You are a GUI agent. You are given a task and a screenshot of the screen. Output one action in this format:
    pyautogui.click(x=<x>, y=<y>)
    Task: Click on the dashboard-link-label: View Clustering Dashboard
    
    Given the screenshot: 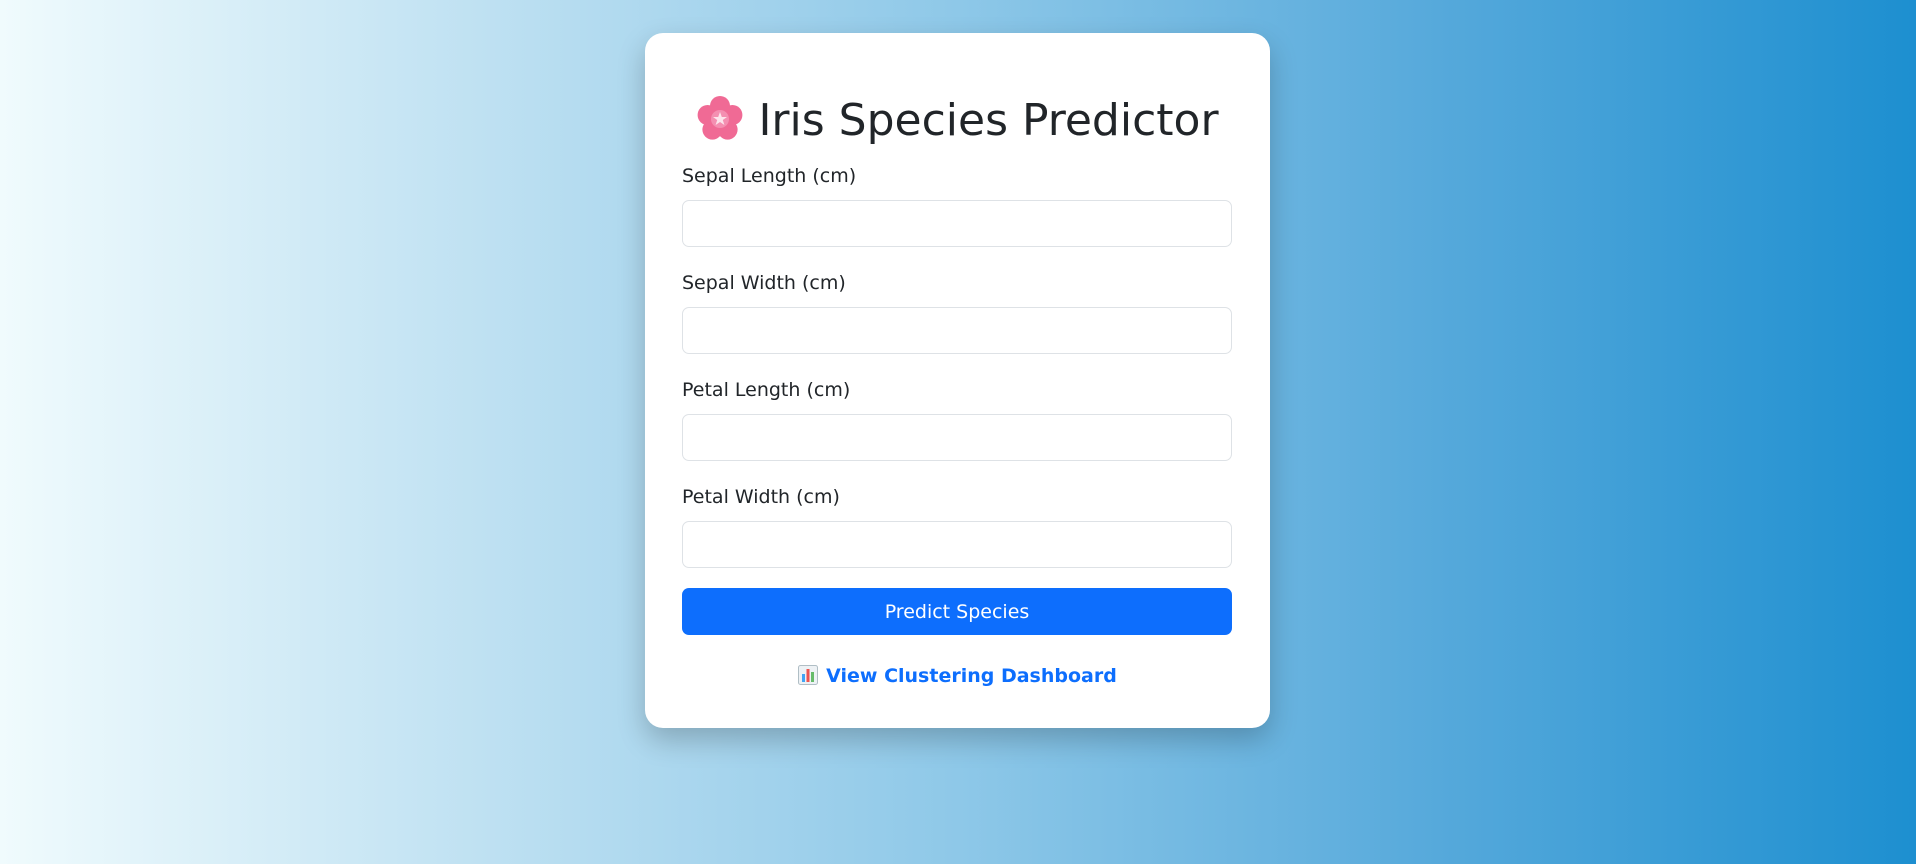 What is the action you would take?
    pyautogui.click(x=971, y=676)
    